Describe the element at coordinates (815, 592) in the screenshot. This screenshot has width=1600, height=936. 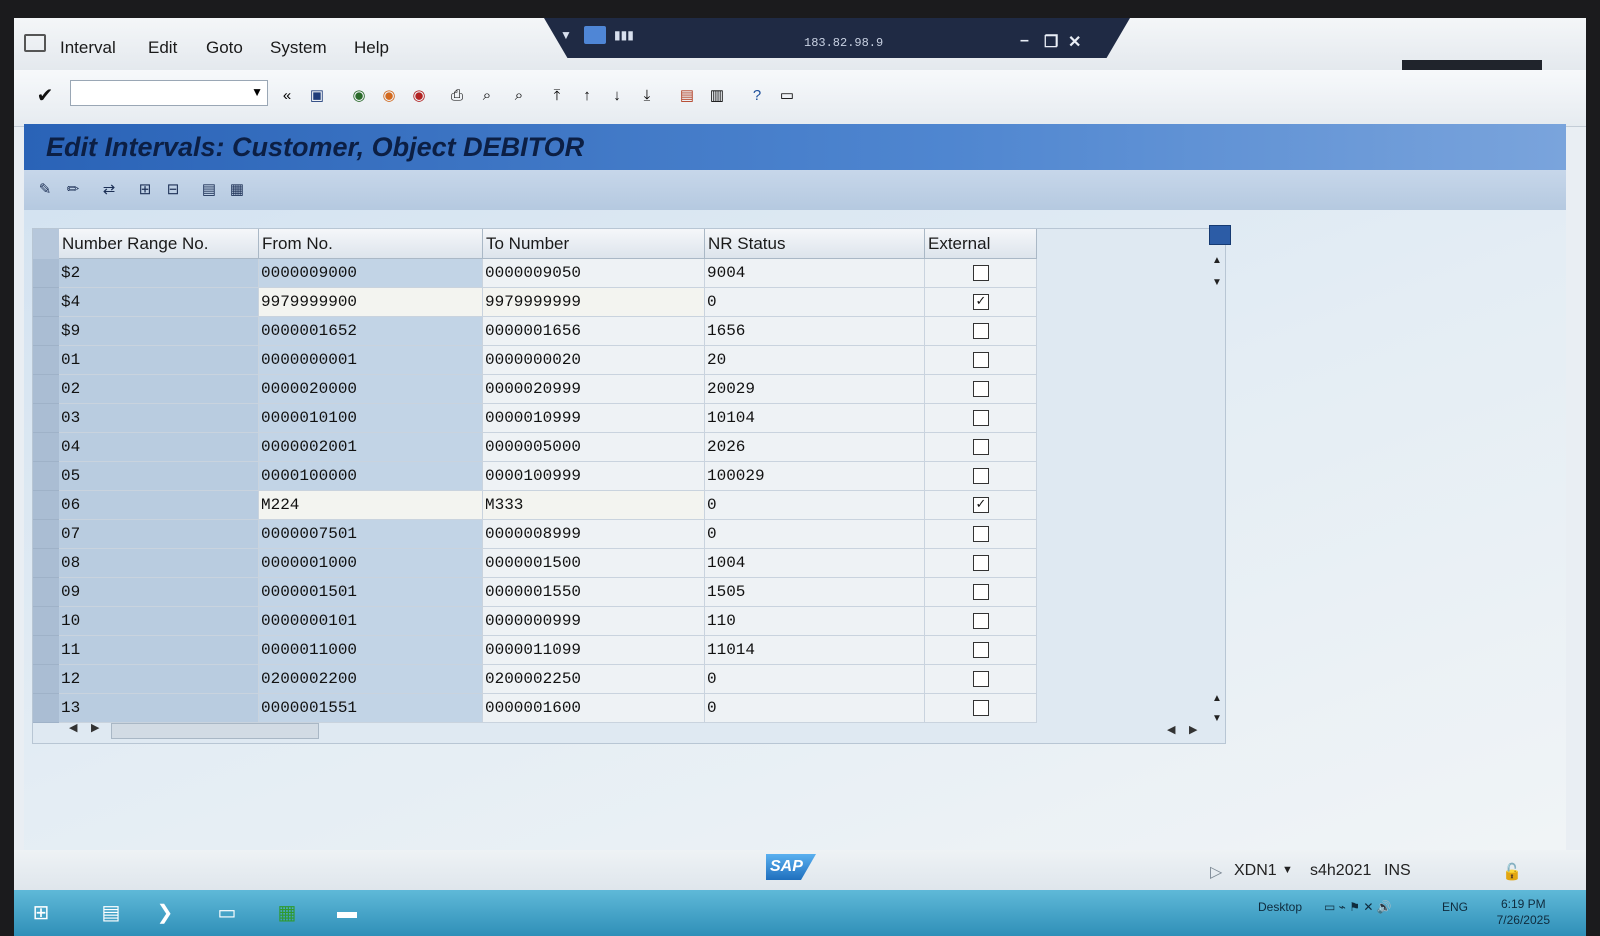
I see `nr-status-cell: 1505` at that location.